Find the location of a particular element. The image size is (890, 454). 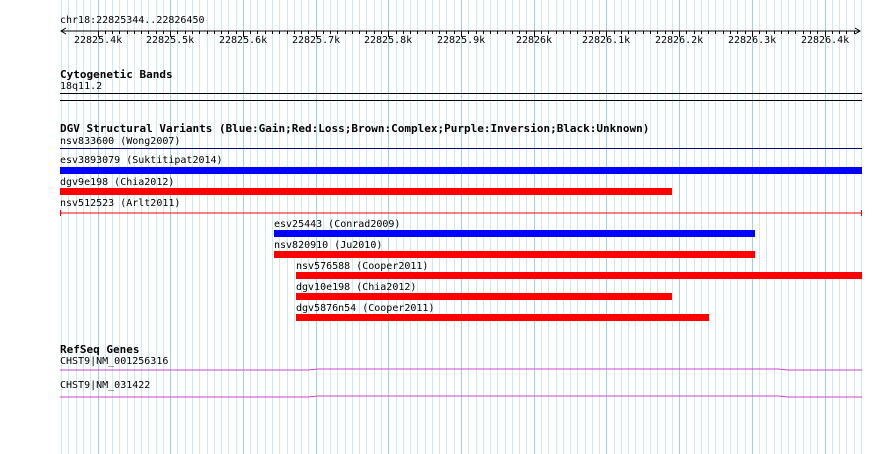

refseq-track-title: RefSeq Genes is located at coordinates (99, 349).